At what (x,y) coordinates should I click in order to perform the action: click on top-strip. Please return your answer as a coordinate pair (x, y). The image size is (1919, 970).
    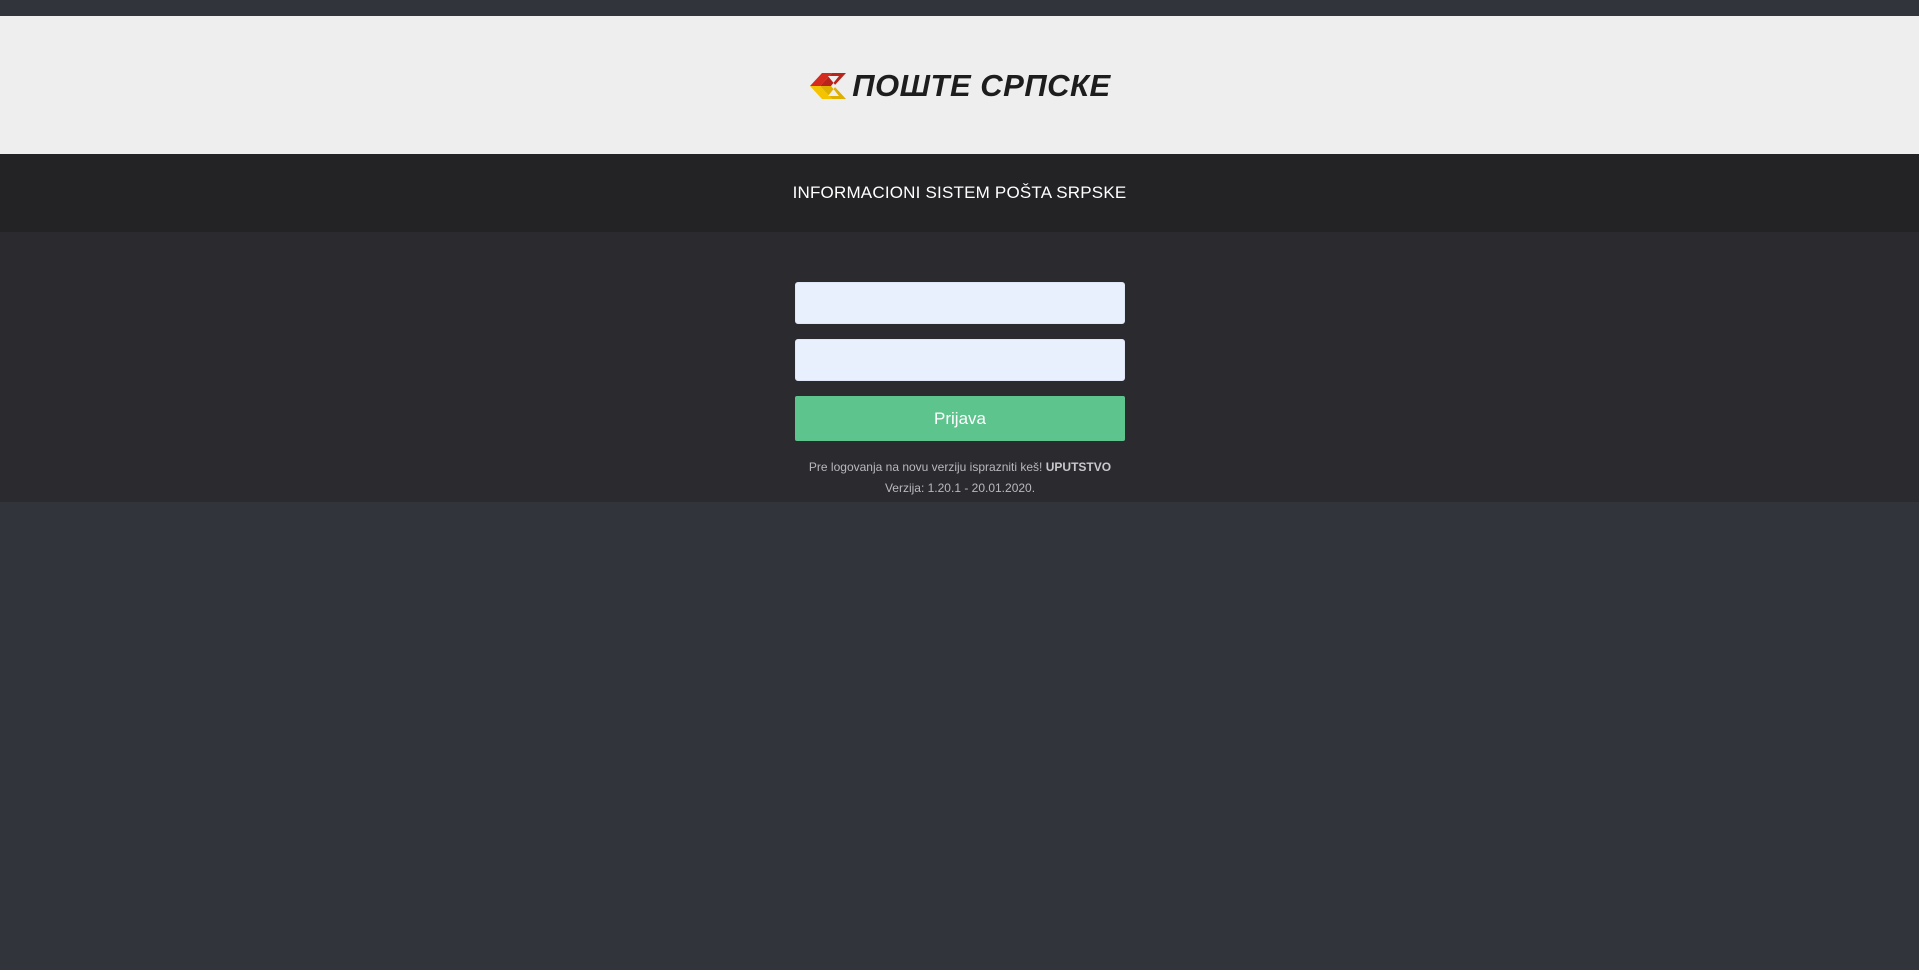
    Looking at the image, I should click on (959, 8).